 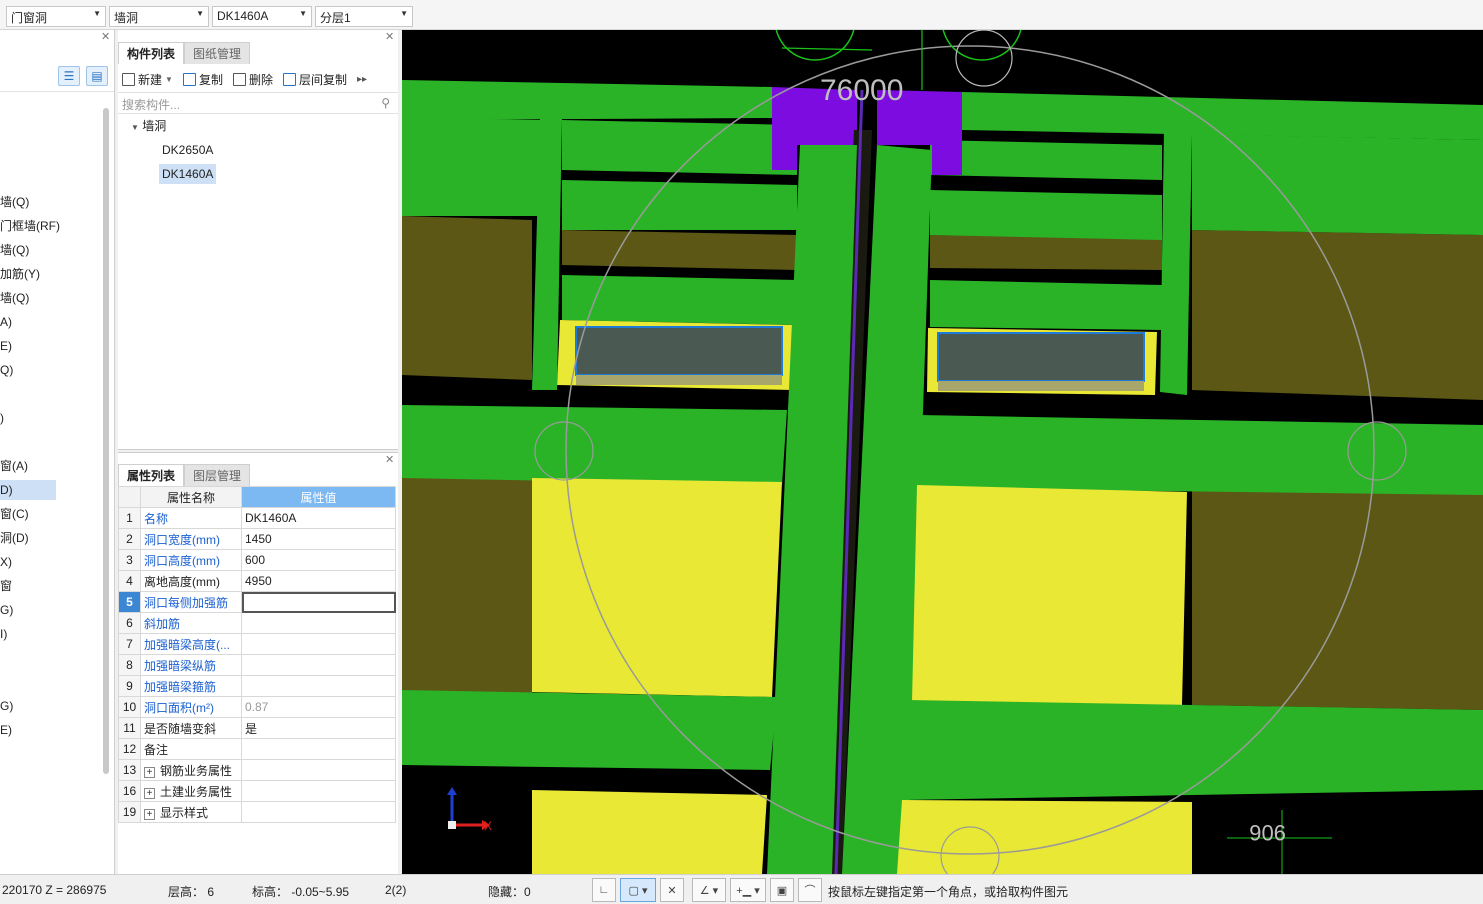 I want to click on search-input: 搜索构件... ⚲, so click(x=258, y=103).